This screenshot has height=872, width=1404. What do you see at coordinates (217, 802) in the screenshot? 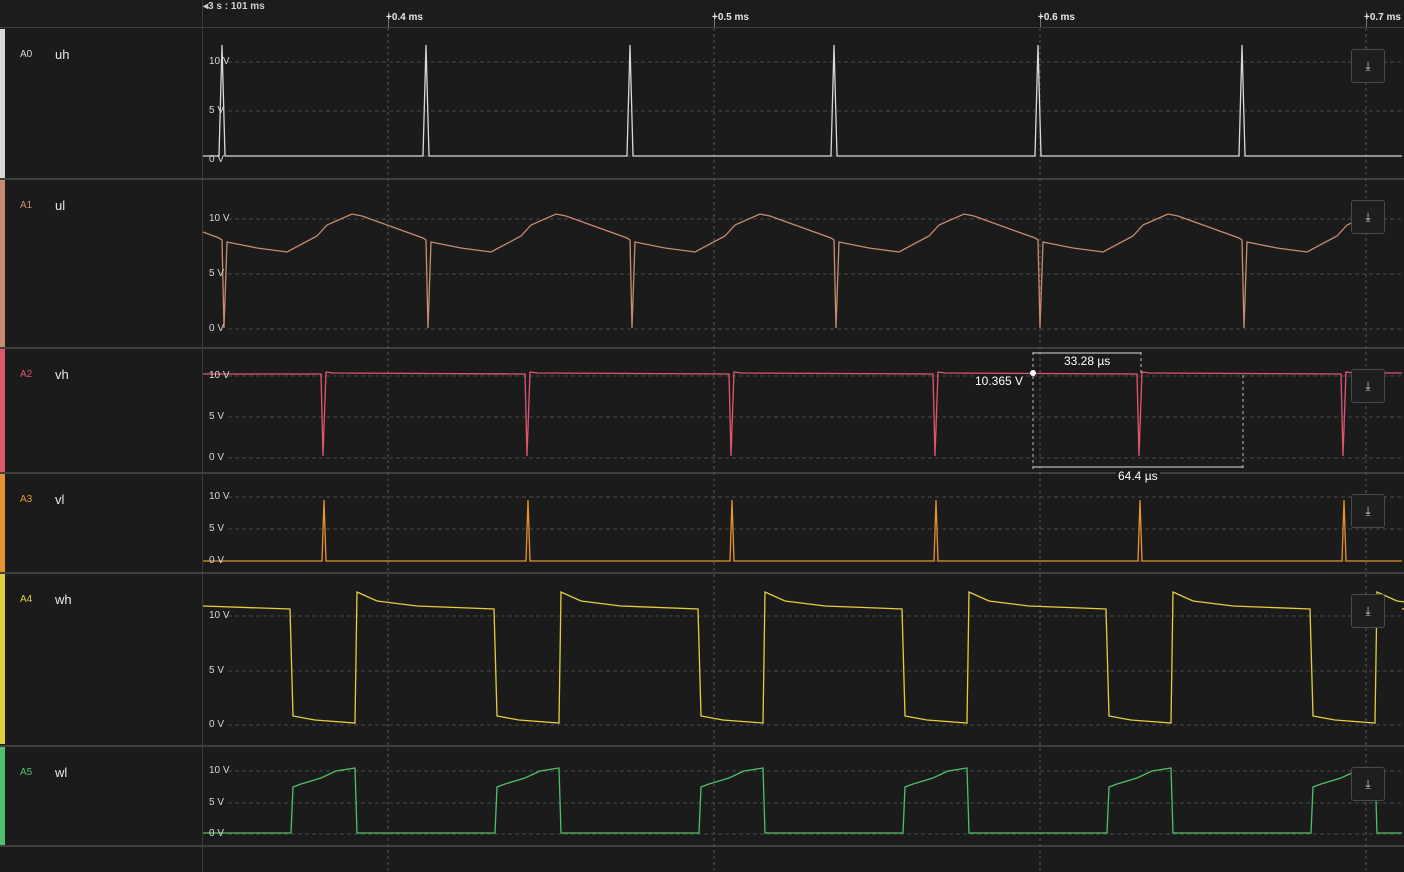
I see `y-label-a5-5v: 5 V` at bounding box center [217, 802].